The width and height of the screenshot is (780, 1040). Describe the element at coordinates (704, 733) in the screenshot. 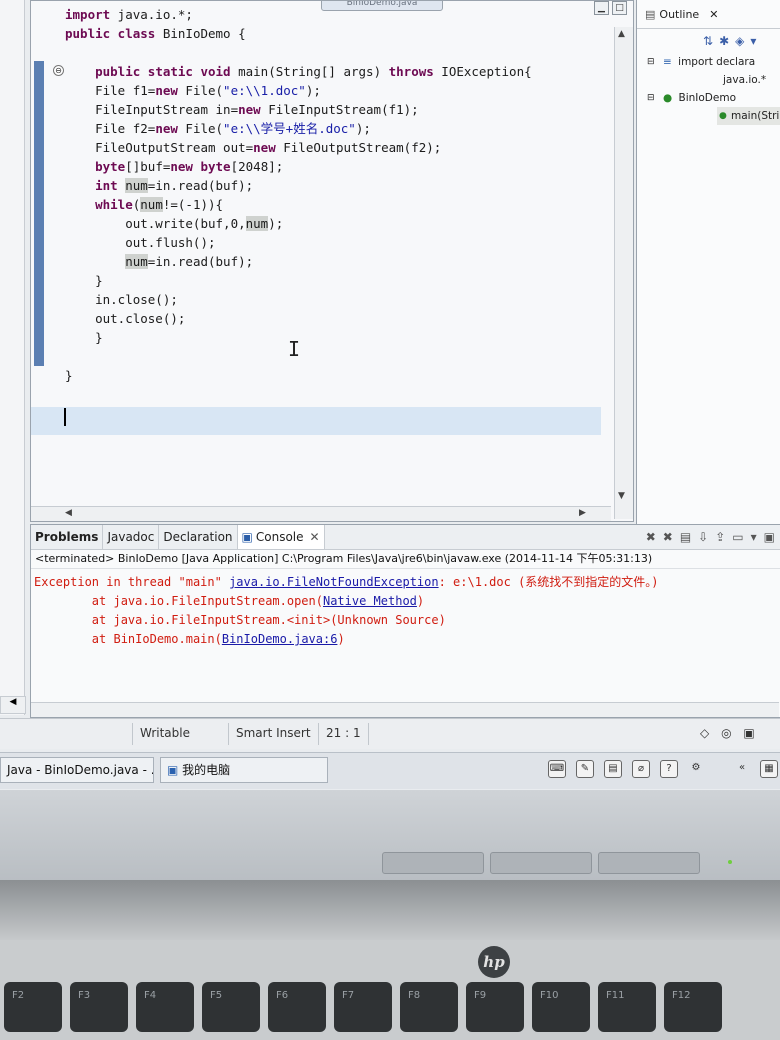

I see `lock-icon: ◇` at that location.